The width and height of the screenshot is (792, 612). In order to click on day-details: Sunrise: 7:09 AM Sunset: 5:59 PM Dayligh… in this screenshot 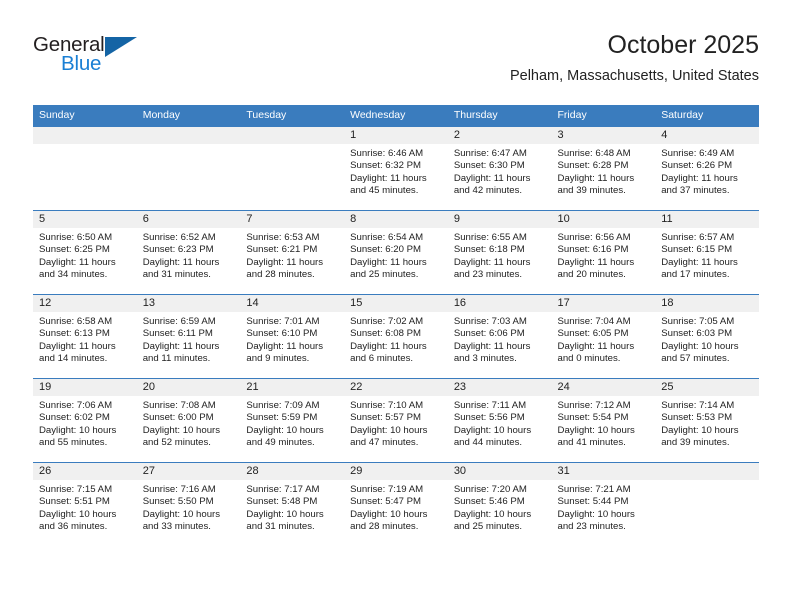, I will do `click(292, 423)`.